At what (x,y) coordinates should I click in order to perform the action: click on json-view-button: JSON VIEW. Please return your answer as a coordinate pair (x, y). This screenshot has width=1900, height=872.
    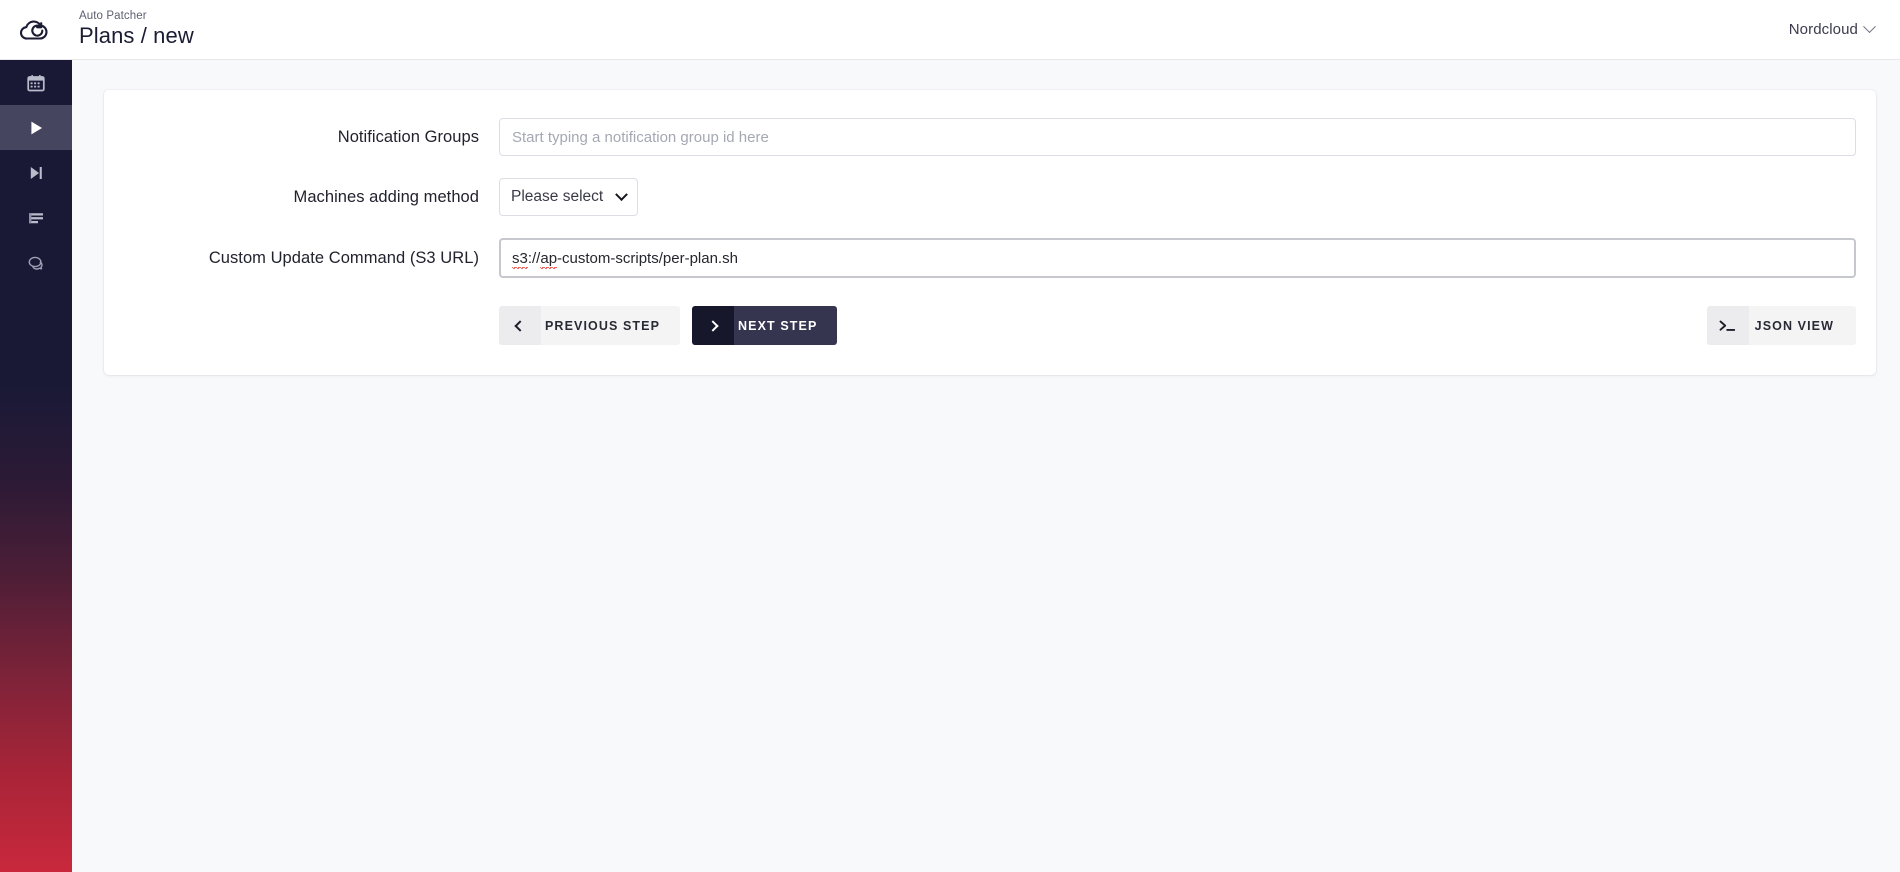
    Looking at the image, I should click on (1781, 325).